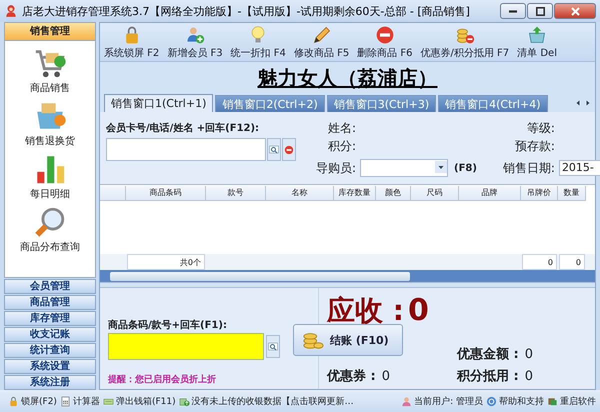 Image resolution: width=600 pixels, height=412 pixels. I want to click on status-bar-item: 锁屏(F2), so click(32, 401).